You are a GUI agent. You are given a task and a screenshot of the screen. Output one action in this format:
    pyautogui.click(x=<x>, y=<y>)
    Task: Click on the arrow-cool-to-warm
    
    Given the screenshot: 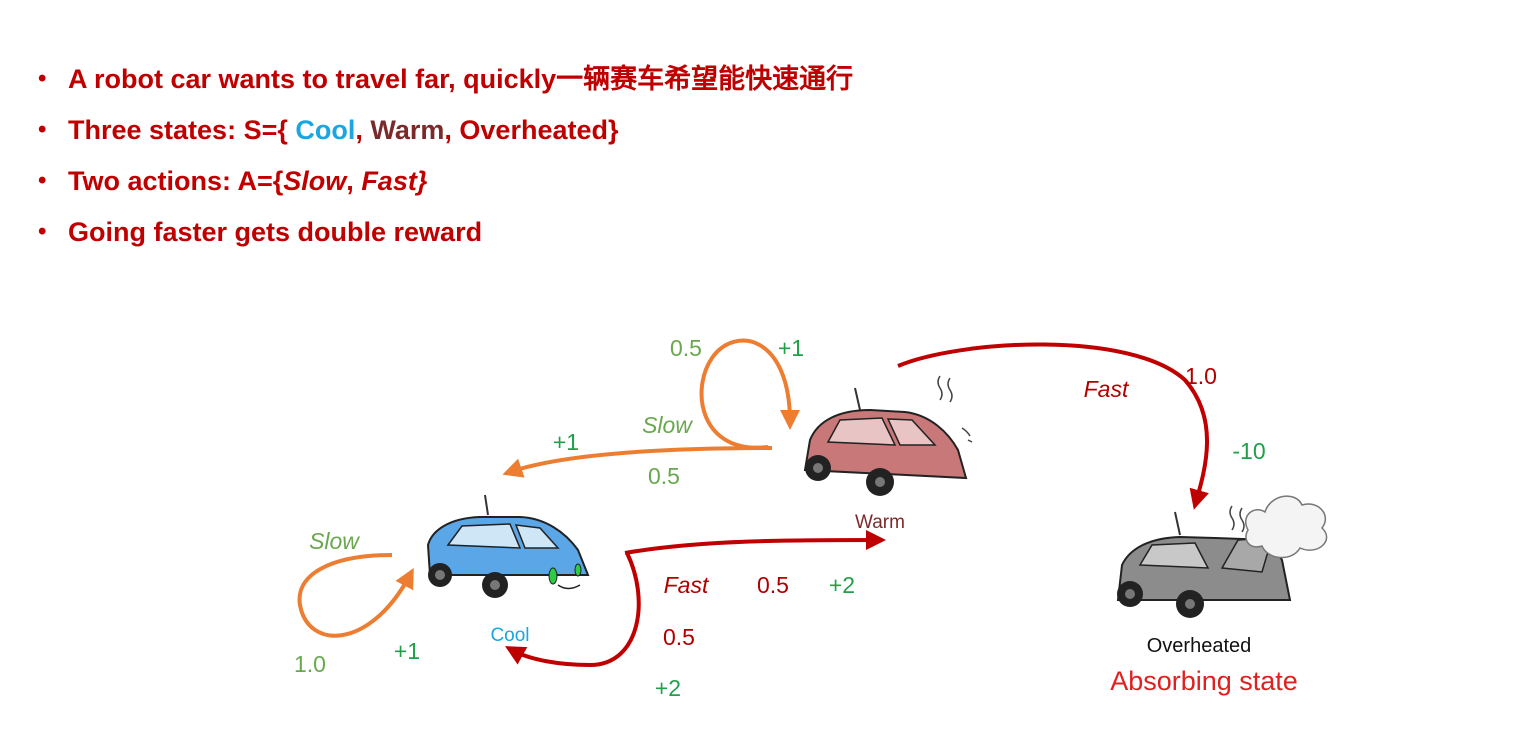 What is the action you would take?
    pyautogui.click(x=755, y=542)
    